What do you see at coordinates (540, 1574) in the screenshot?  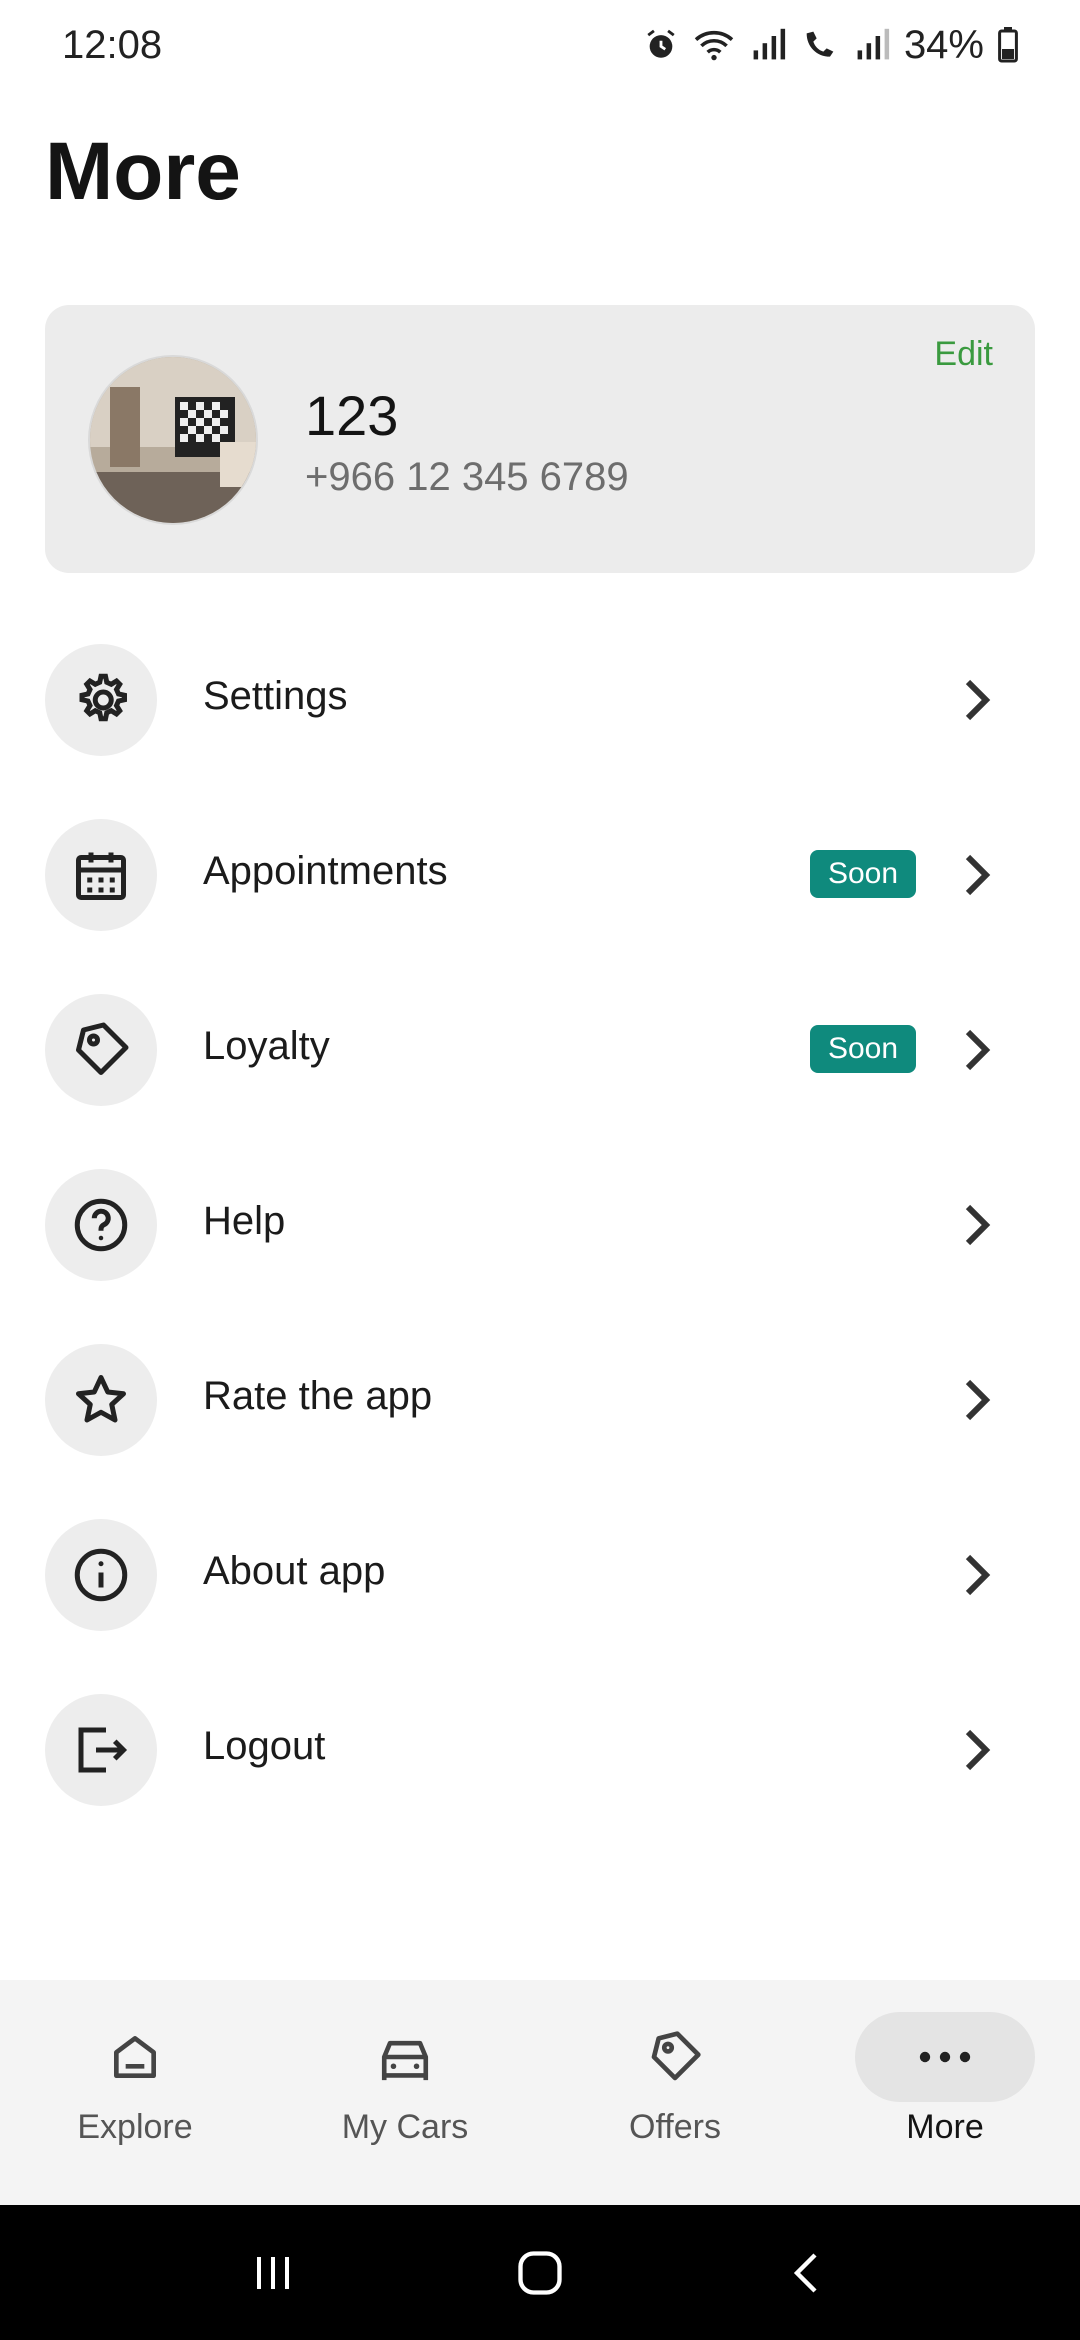 I see `menu-item-about-app: About app` at bounding box center [540, 1574].